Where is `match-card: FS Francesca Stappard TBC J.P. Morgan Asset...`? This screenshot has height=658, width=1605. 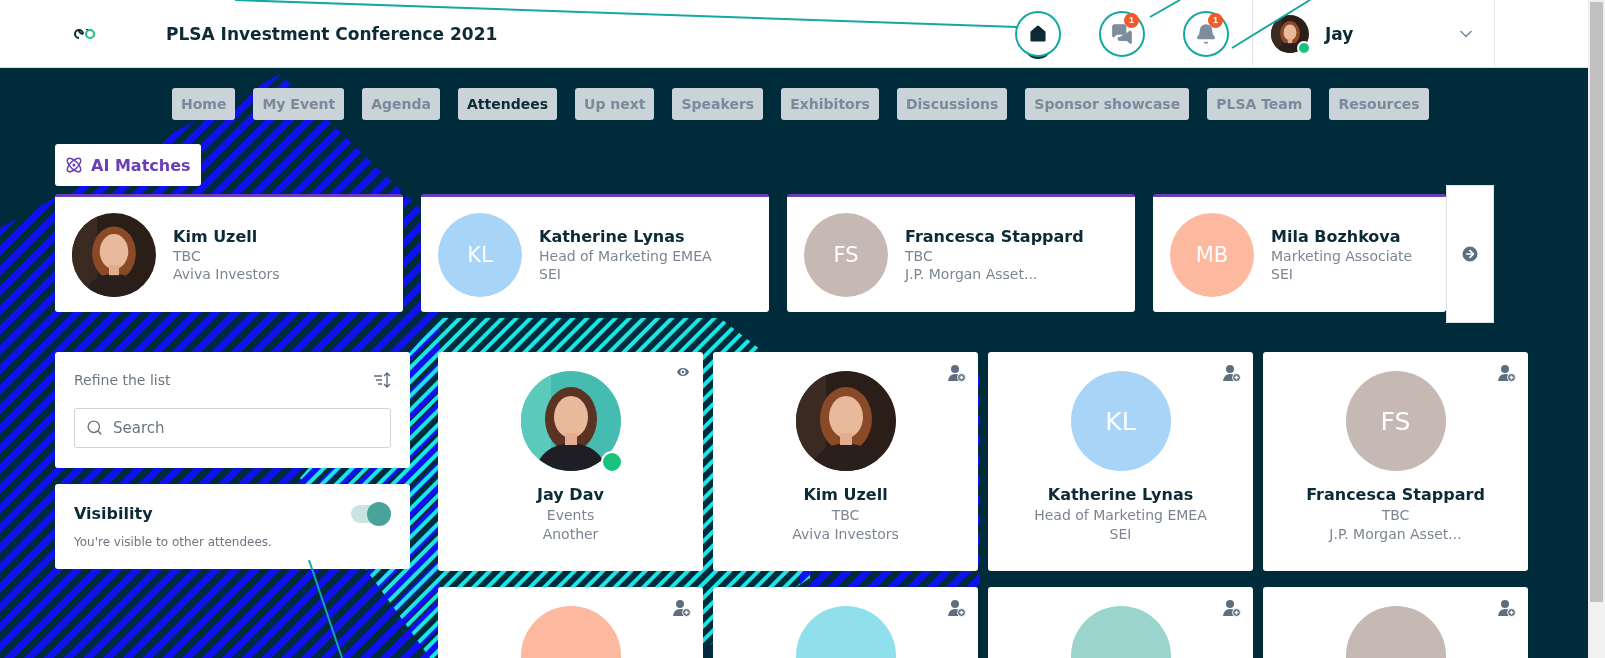 match-card: FS Francesca Stappard TBC J.P. Morgan Asset... is located at coordinates (961, 253).